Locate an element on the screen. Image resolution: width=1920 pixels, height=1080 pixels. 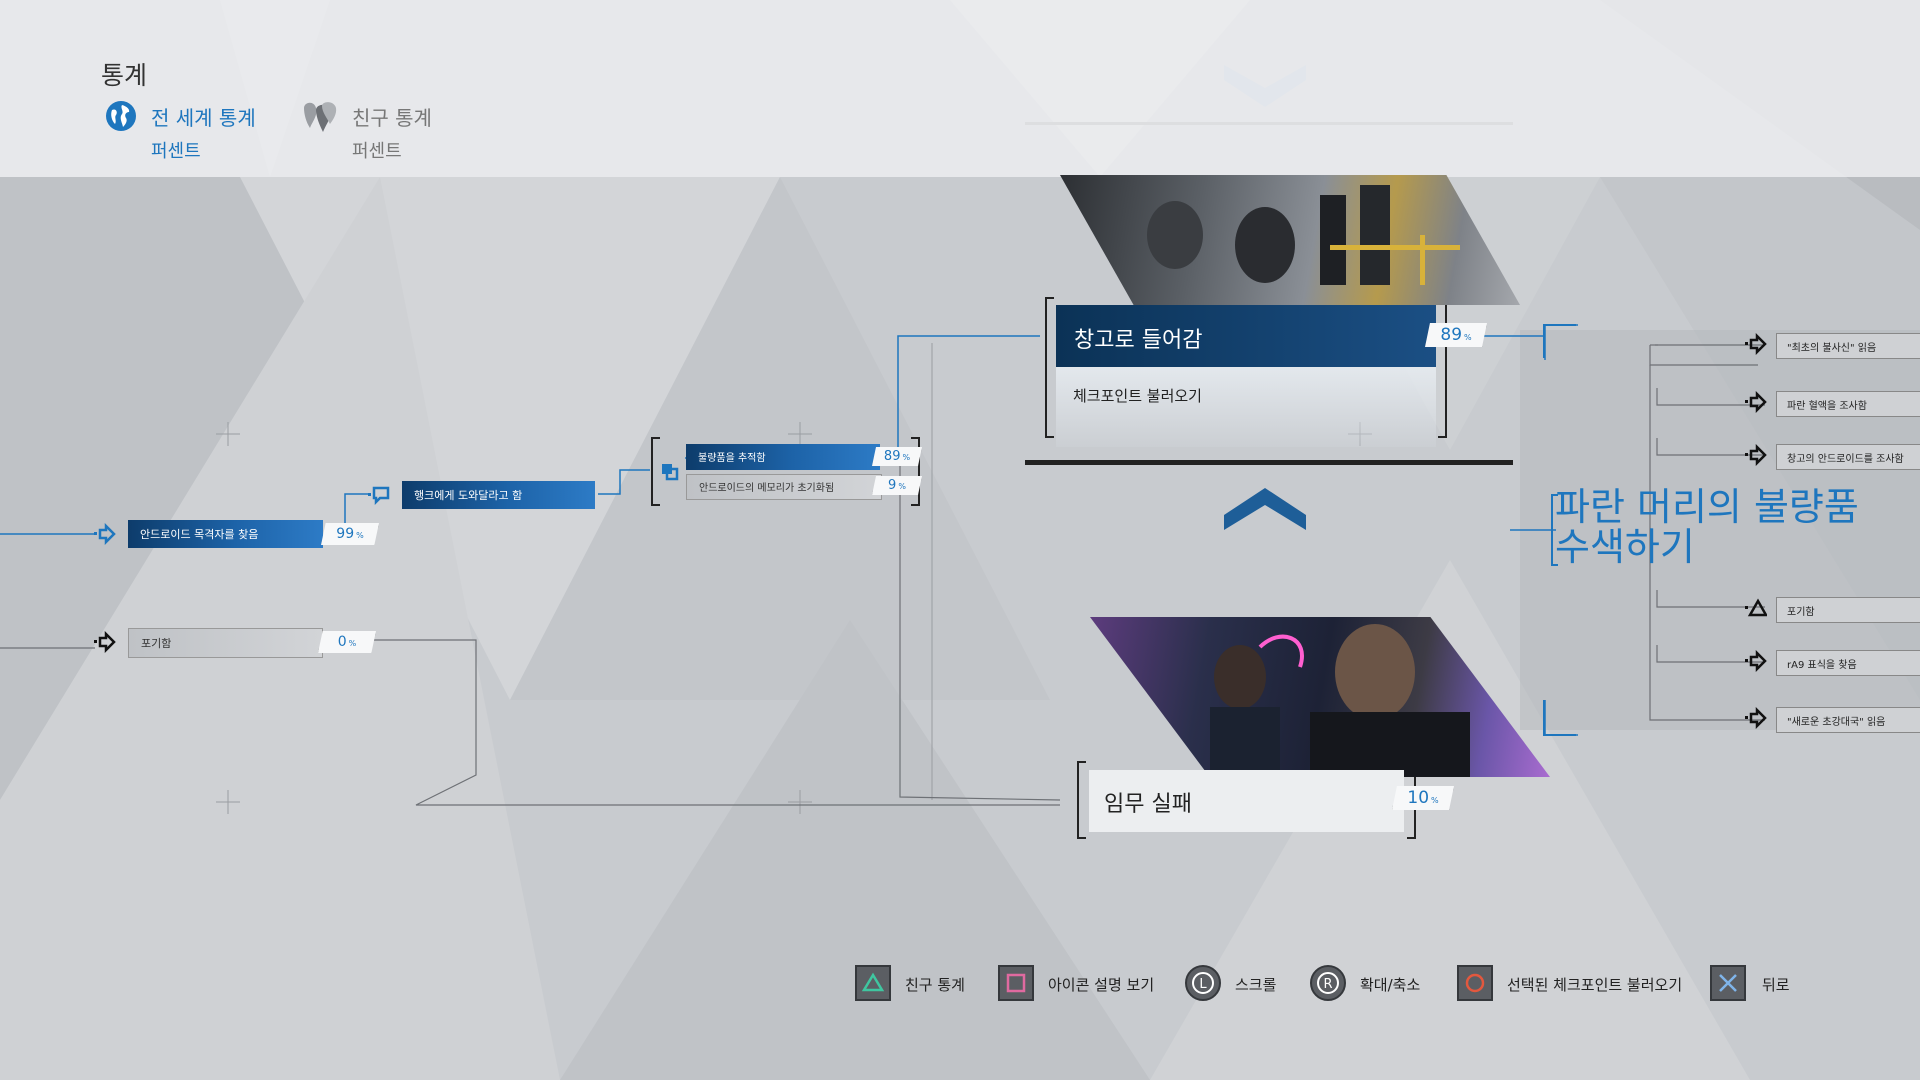
cross-button-icon is located at coordinates (1728, 983).